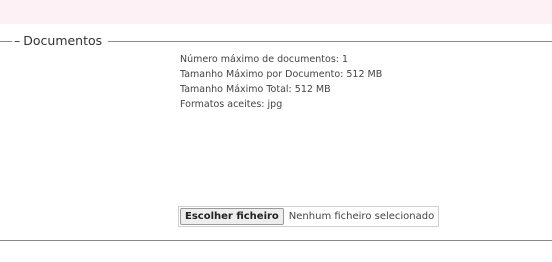 The image size is (552, 262). Describe the element at coordinates (281, 74) in the screenshot. I see `max-size-per-document-text: Tamanho Máximo por Documento: 512 MB` at that location.